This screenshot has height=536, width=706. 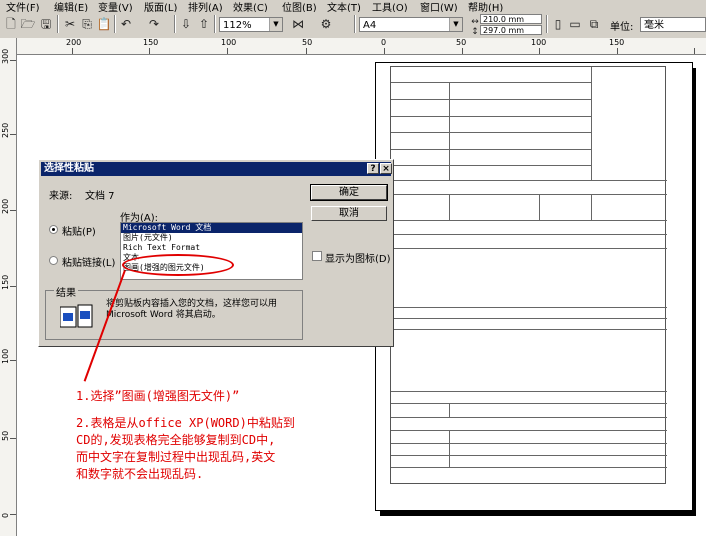 What do you see at coordinates (46, 24) in the screenshot?
I see `save-icon: 🖫` at bounding box center [46, 24].